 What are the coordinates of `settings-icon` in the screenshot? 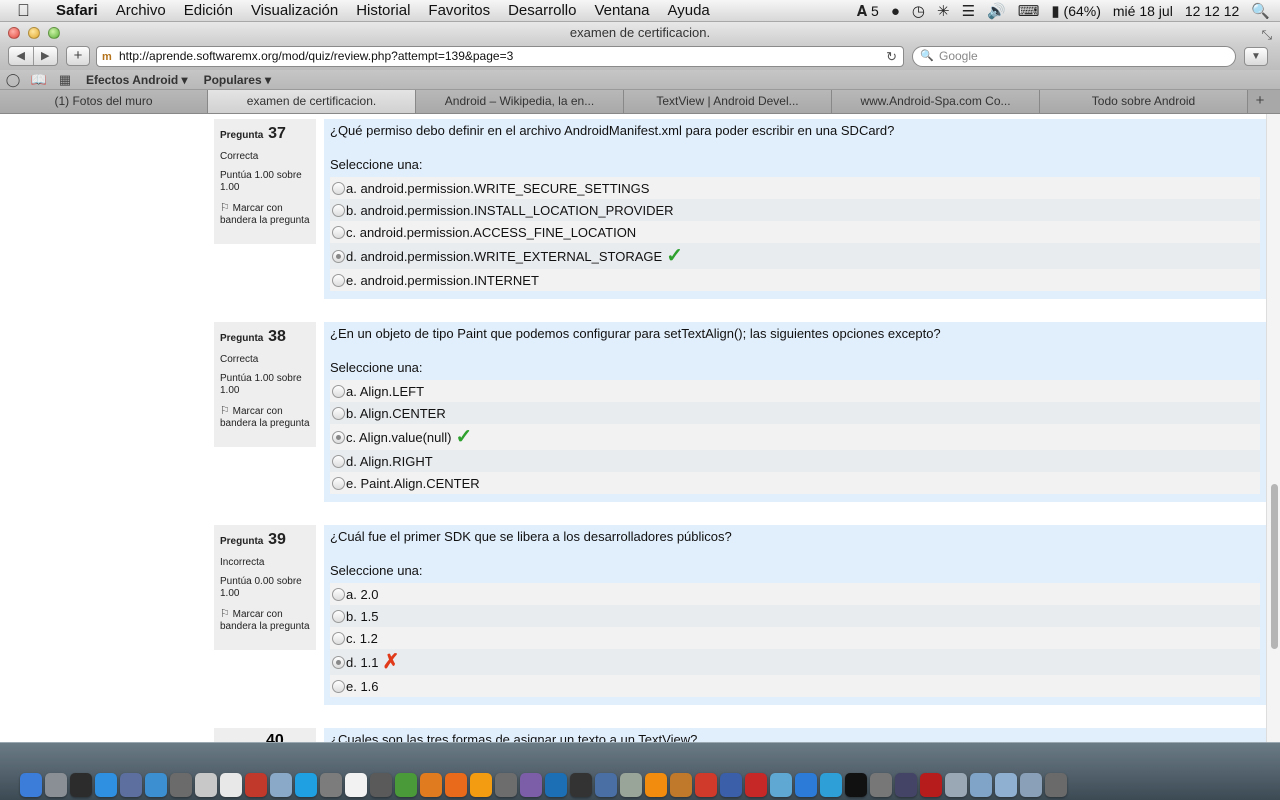 It's located at (881, 785).